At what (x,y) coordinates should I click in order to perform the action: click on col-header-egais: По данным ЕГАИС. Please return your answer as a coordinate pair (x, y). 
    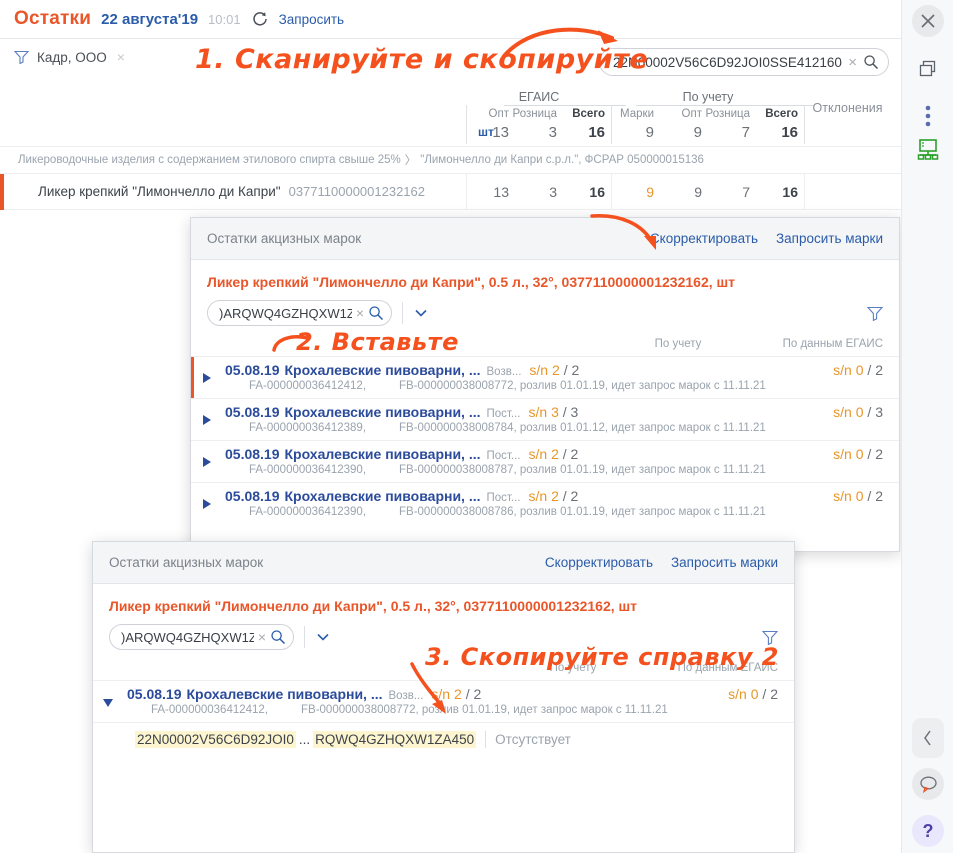
    Looking at the image, I should click on (832, 344).